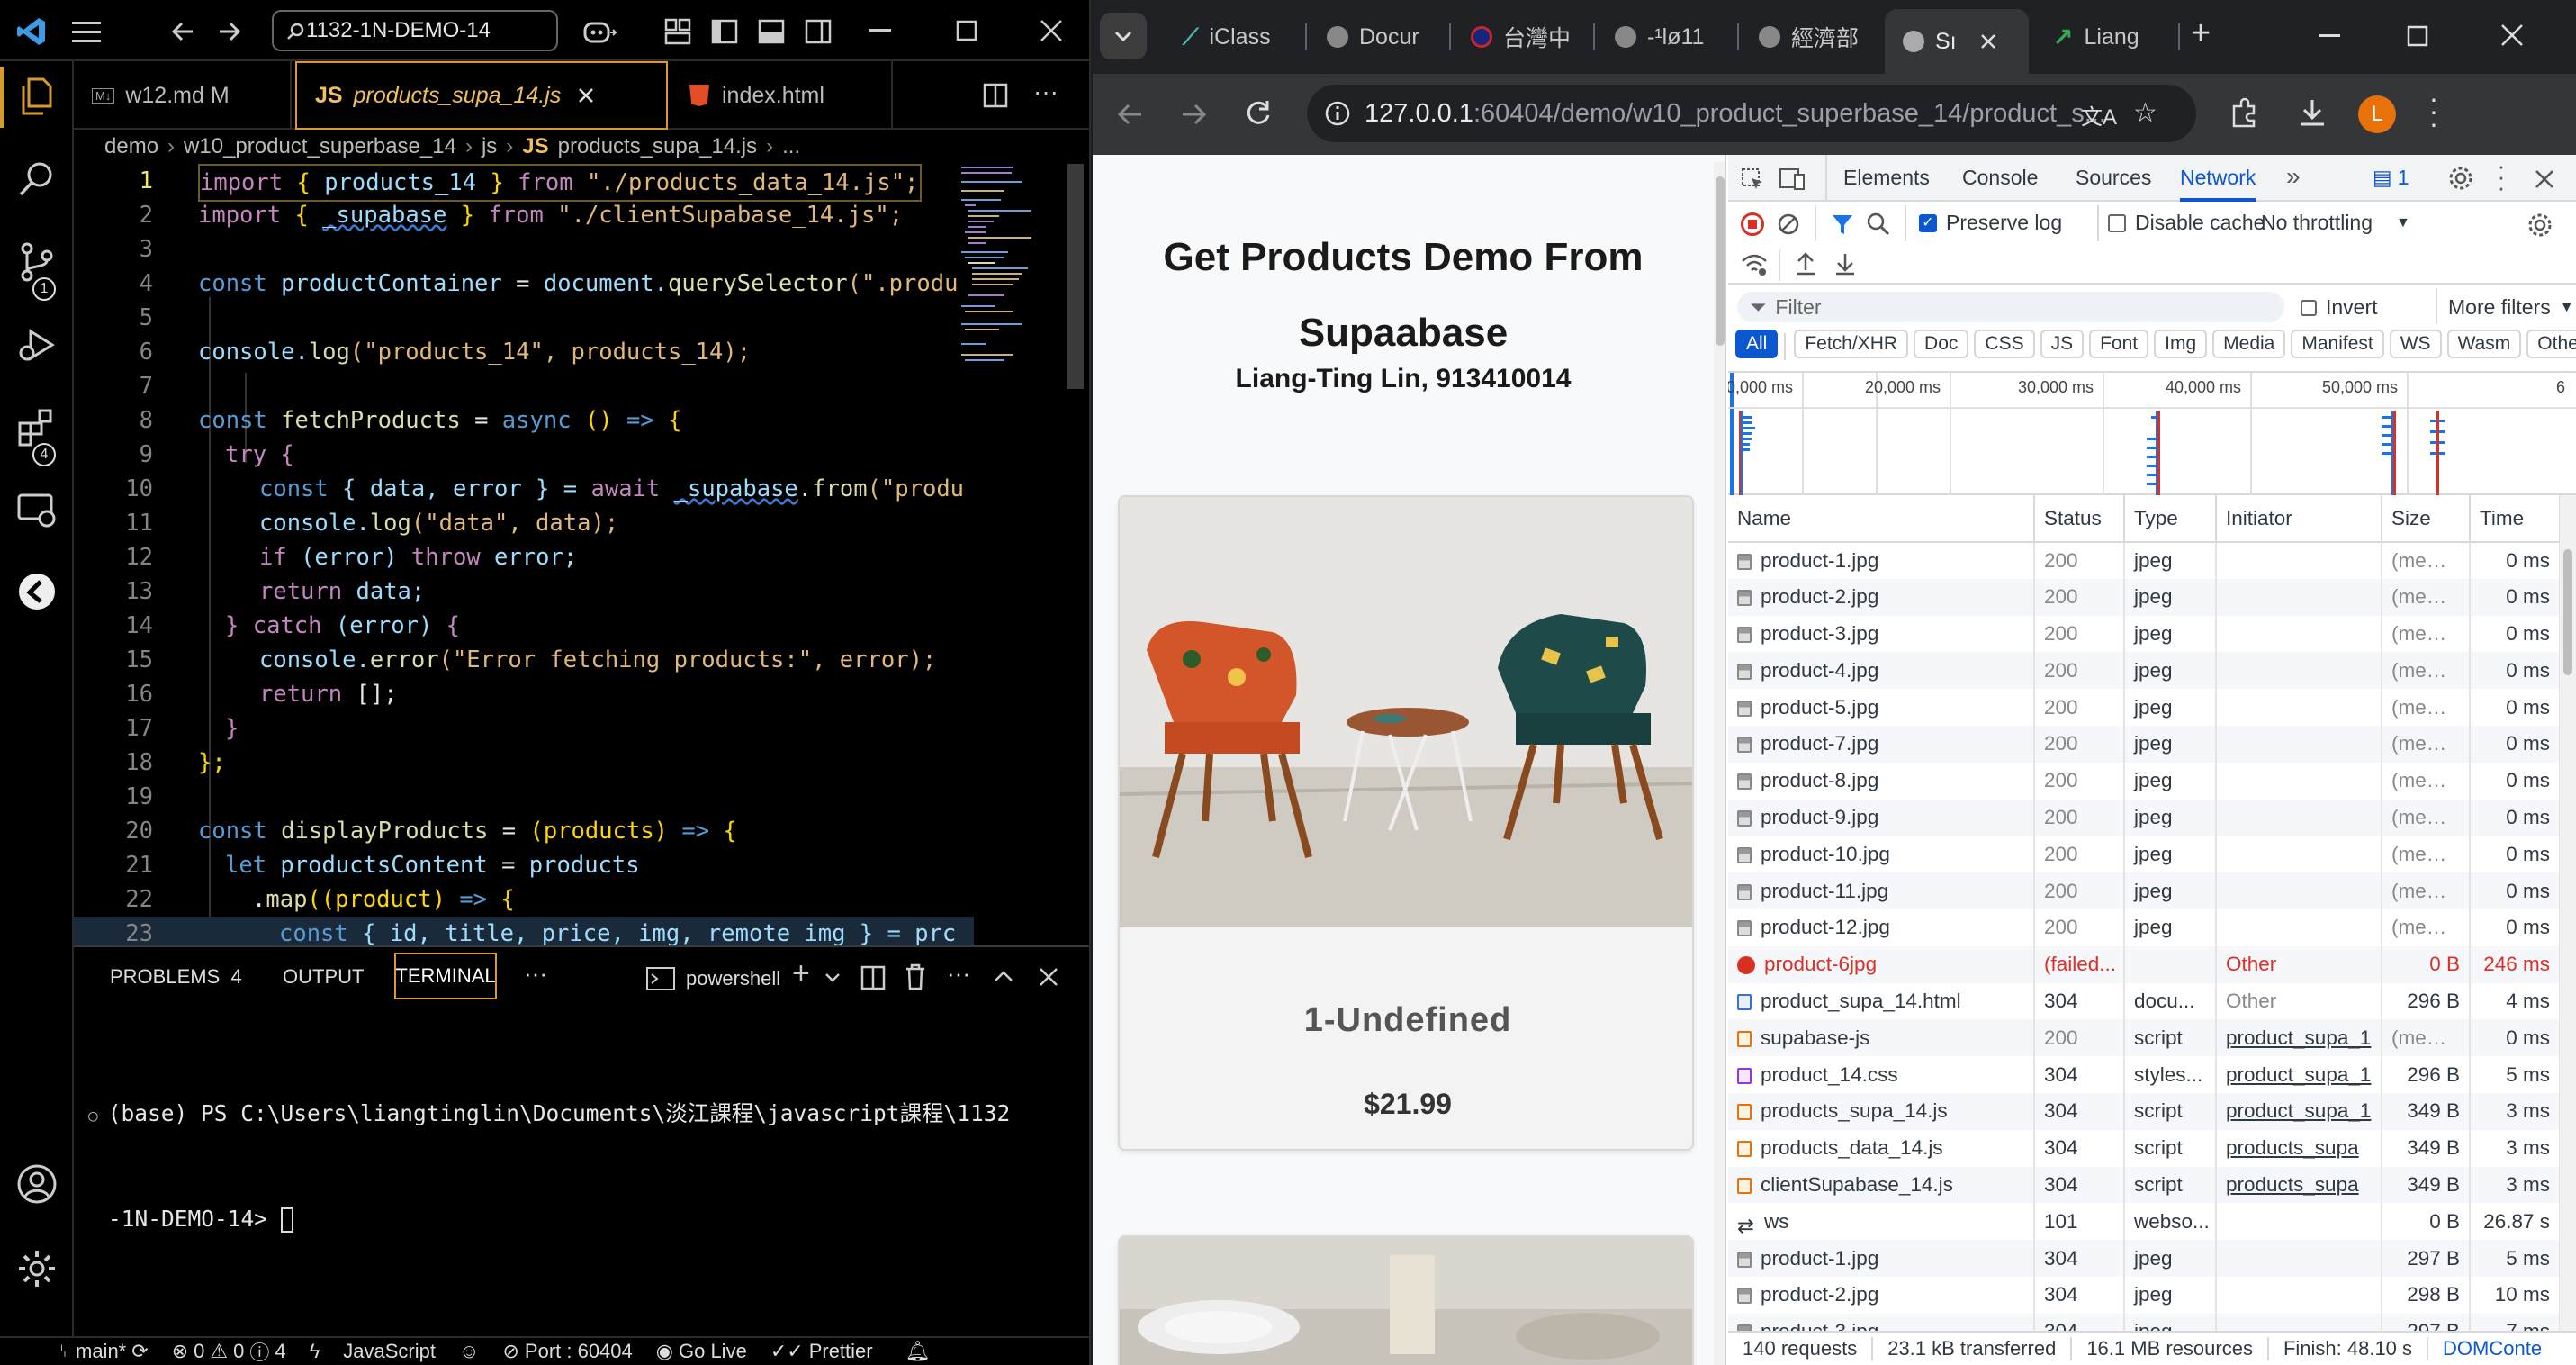 The image size is (2576, 1365). Describe the element at coordinates (1886, 178) in the screenshot. I see `devtools-tab-elements: Elements` at that location.